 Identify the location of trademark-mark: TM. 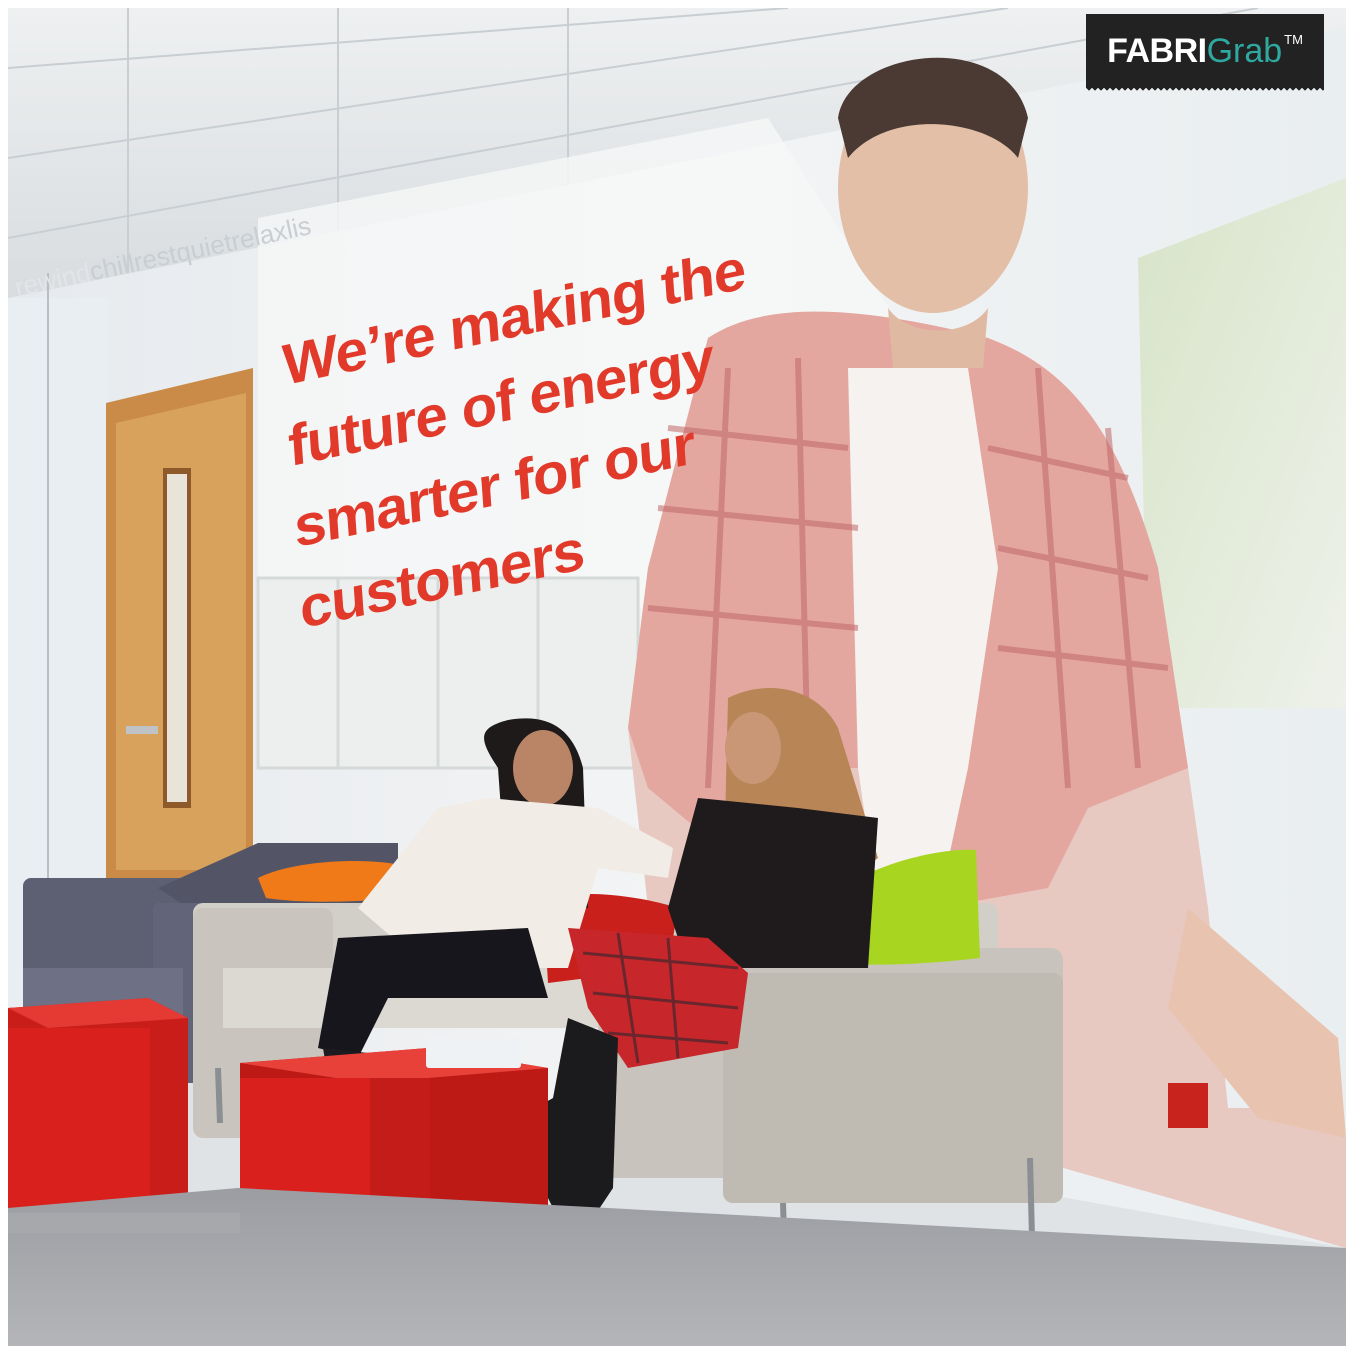
(1293, 39).